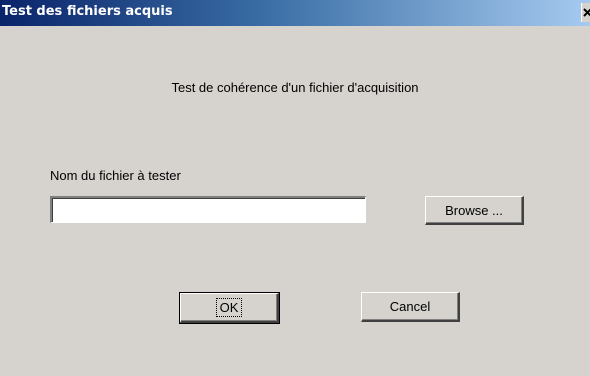 This screenshot has height=376, width=590. What do you see at coordinates (410, 307) in the screenshot?
I see `cancel-button: Cancel` at bounding box center [410, 307].